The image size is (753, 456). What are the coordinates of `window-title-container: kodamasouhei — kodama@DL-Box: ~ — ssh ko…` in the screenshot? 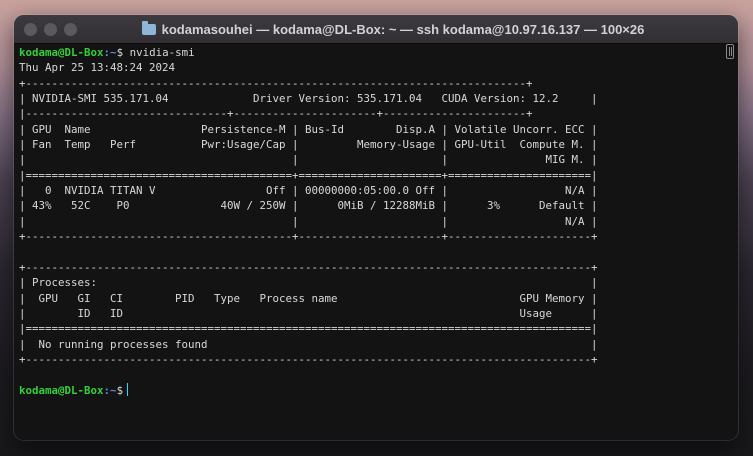 It's located at (376, 29).